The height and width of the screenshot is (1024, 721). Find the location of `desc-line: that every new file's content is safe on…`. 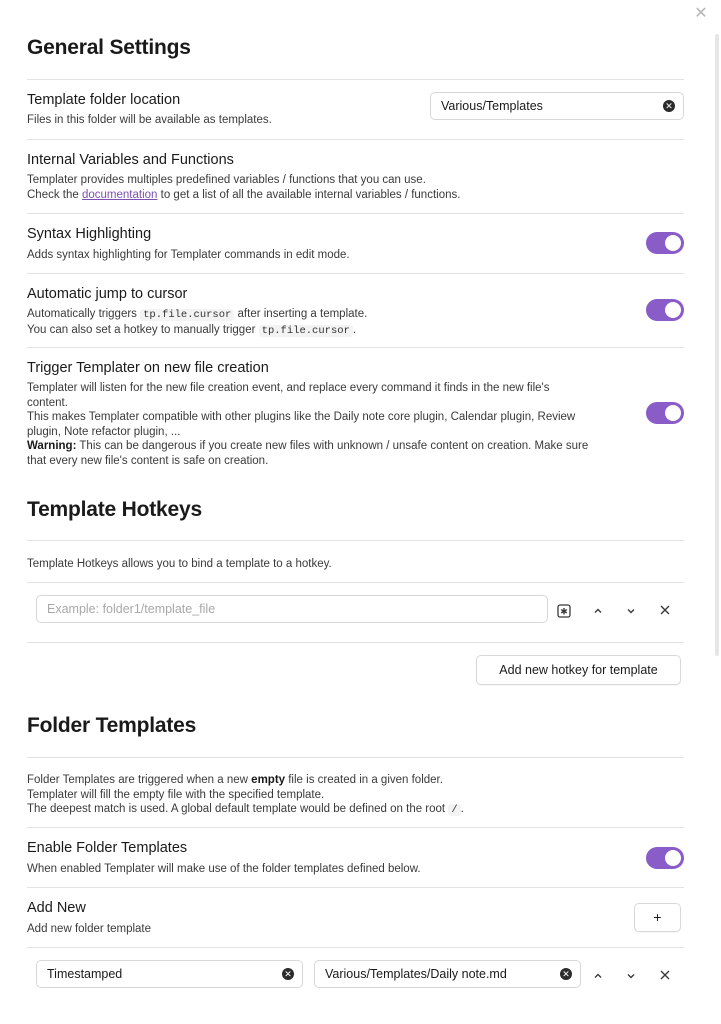

desc-line: that every new file's content is safe on… is located at coordinates (148, 460).